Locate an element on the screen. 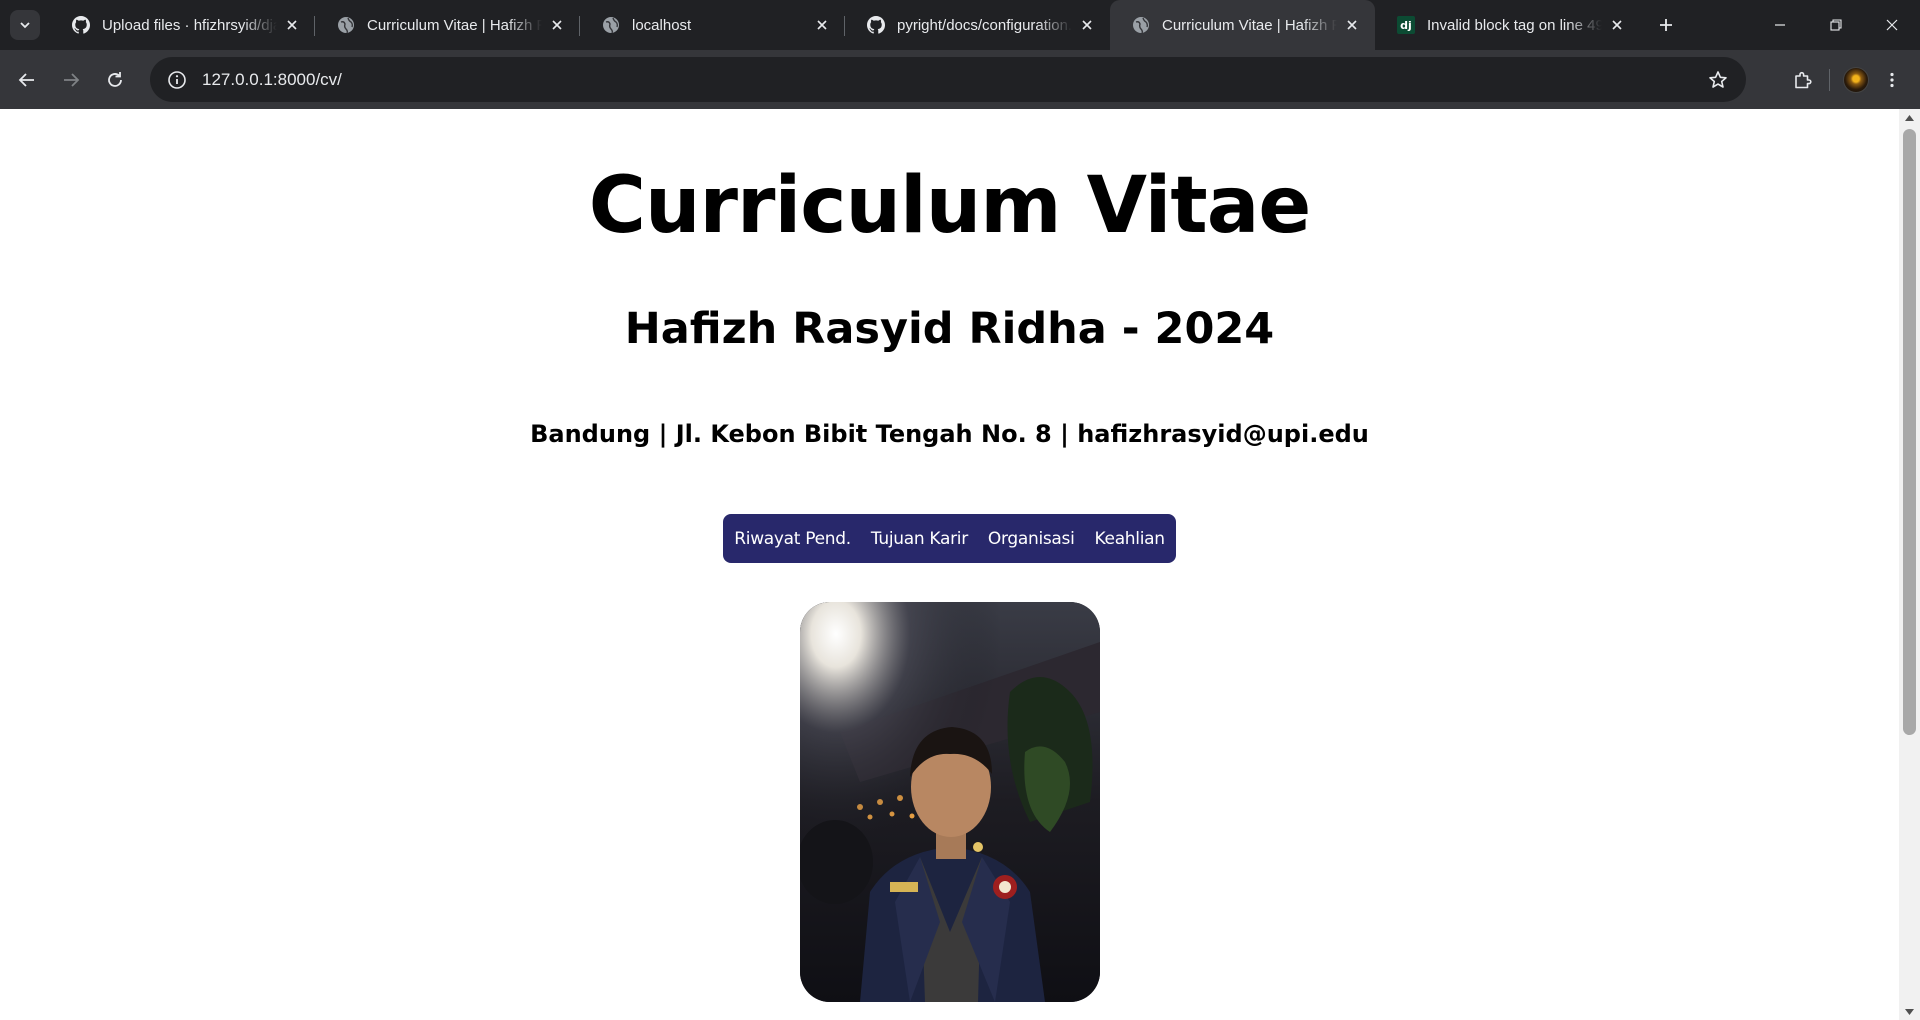 This screenshot has height=1020, width=1920. restore-icon is located at coordinates (1836, 25).